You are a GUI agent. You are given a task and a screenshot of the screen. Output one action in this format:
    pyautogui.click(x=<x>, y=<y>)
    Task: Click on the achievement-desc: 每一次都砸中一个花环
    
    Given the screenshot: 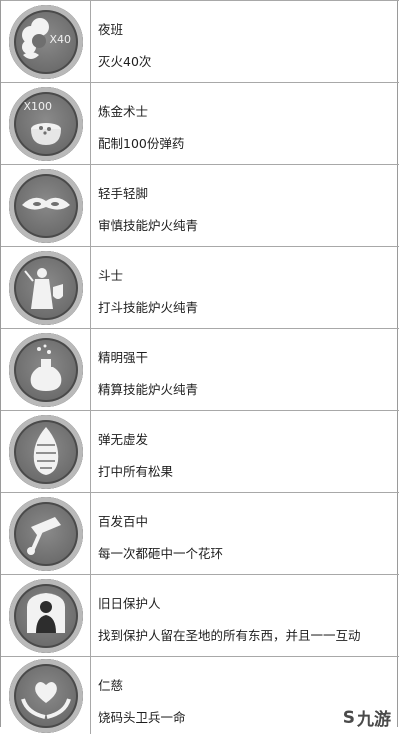 What is the action you would take?
    pyautogui.click(x=161, y=553)
    